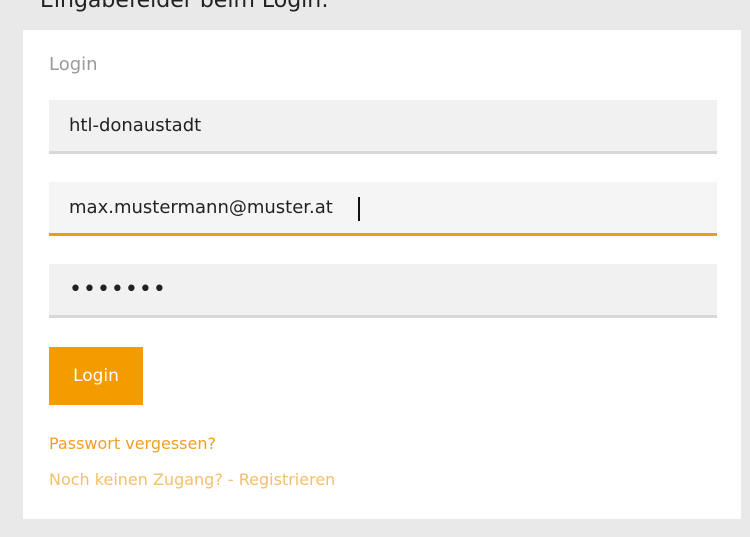 The height and width of the screenshot is (537, 750). Describe the element at coordinates (96, 376) in the screenshot. I see `login-button: Login` at that location.